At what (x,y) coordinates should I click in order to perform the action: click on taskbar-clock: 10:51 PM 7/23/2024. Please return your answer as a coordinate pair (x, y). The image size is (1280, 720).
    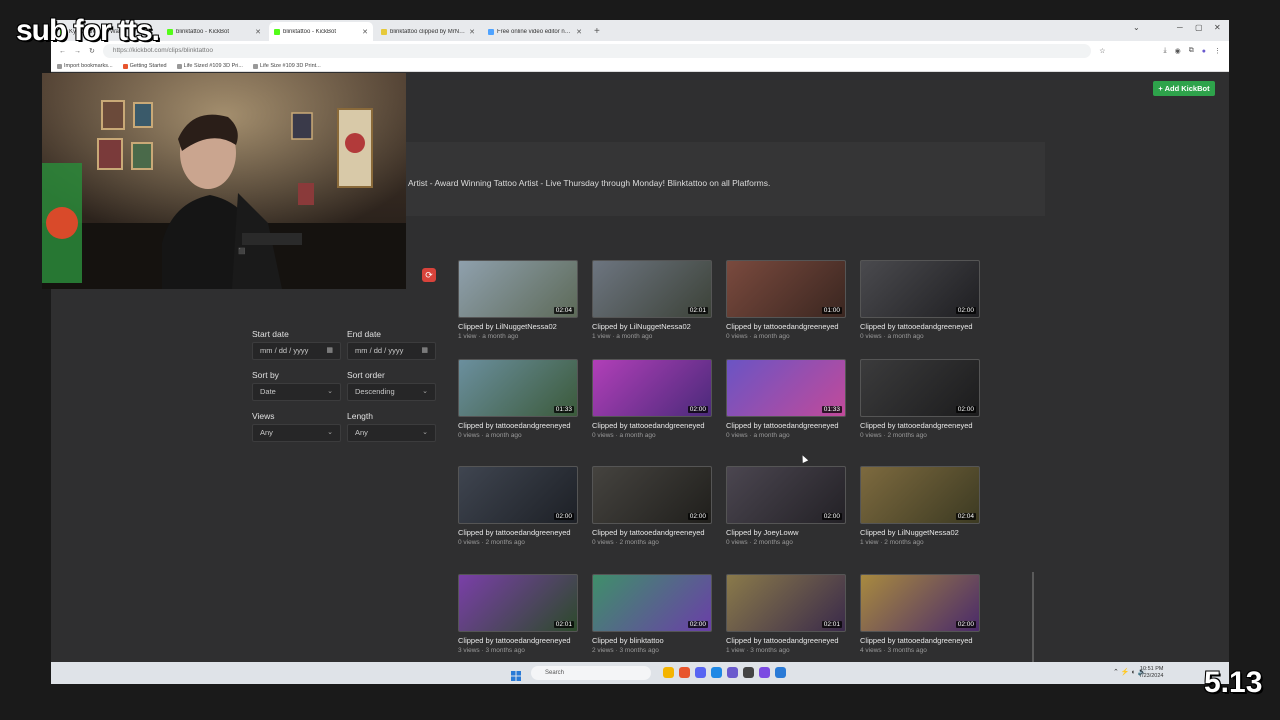
    Looking at the image, I should click on (1151, 673).